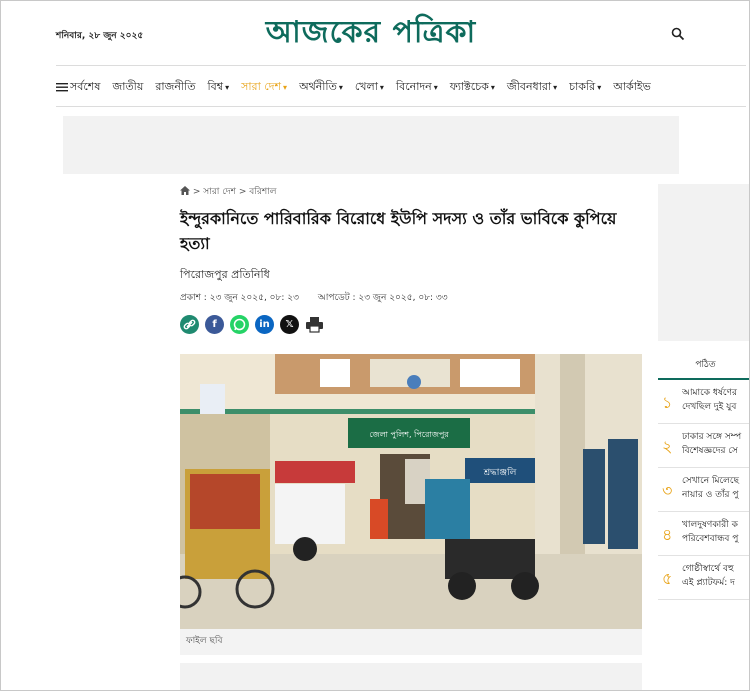 This screenshot has width=750, height=691. What do you see at coordinates (667, 402) in the screenshot?
I see `most-read-rank: ১` at bounding box center [667, 402].